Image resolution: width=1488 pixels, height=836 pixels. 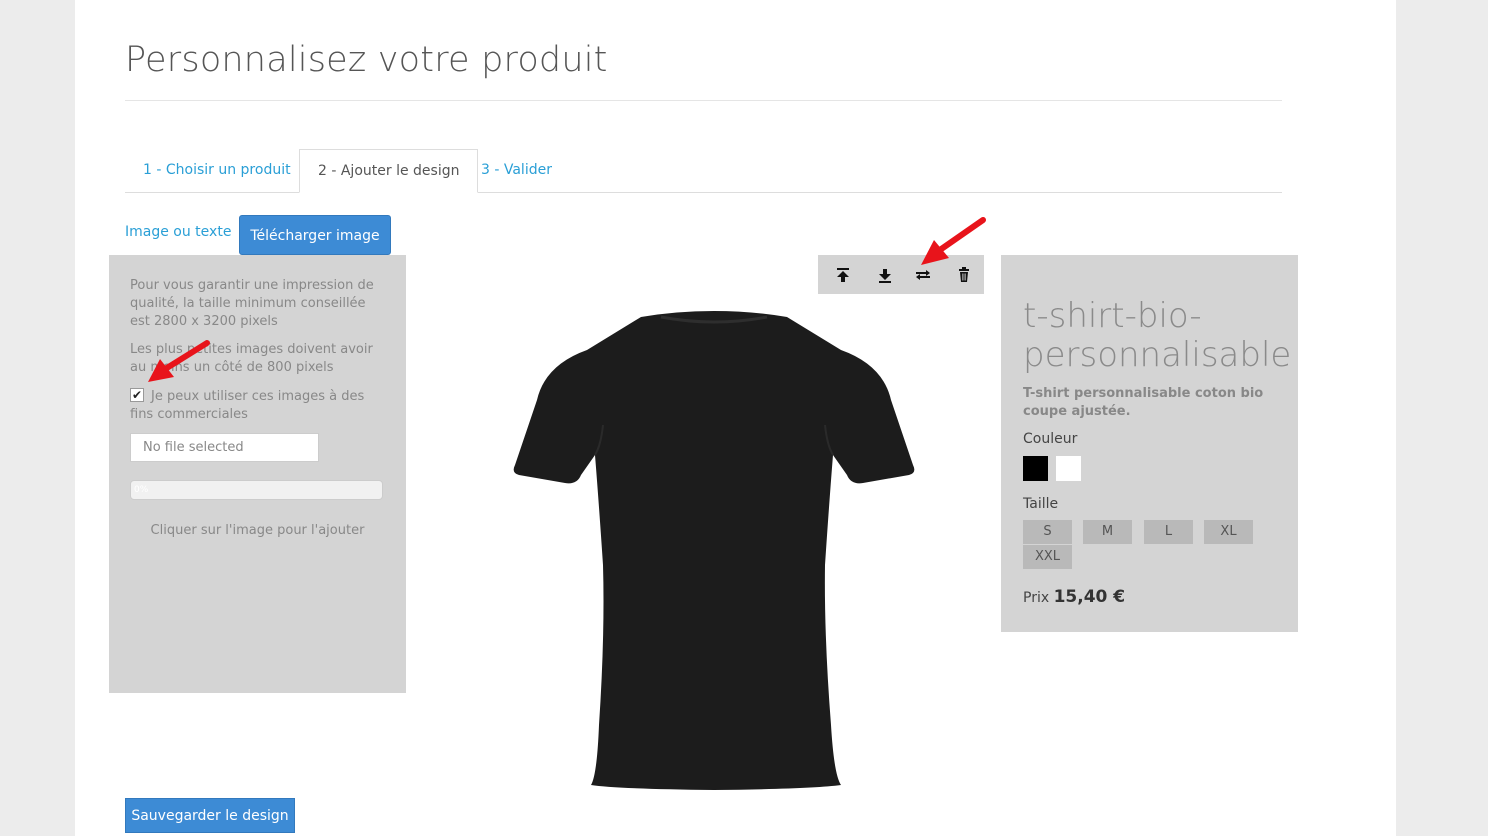 I want to click on tab-add-design: 2 - Ajouter le design, so click(x=389, y=171).